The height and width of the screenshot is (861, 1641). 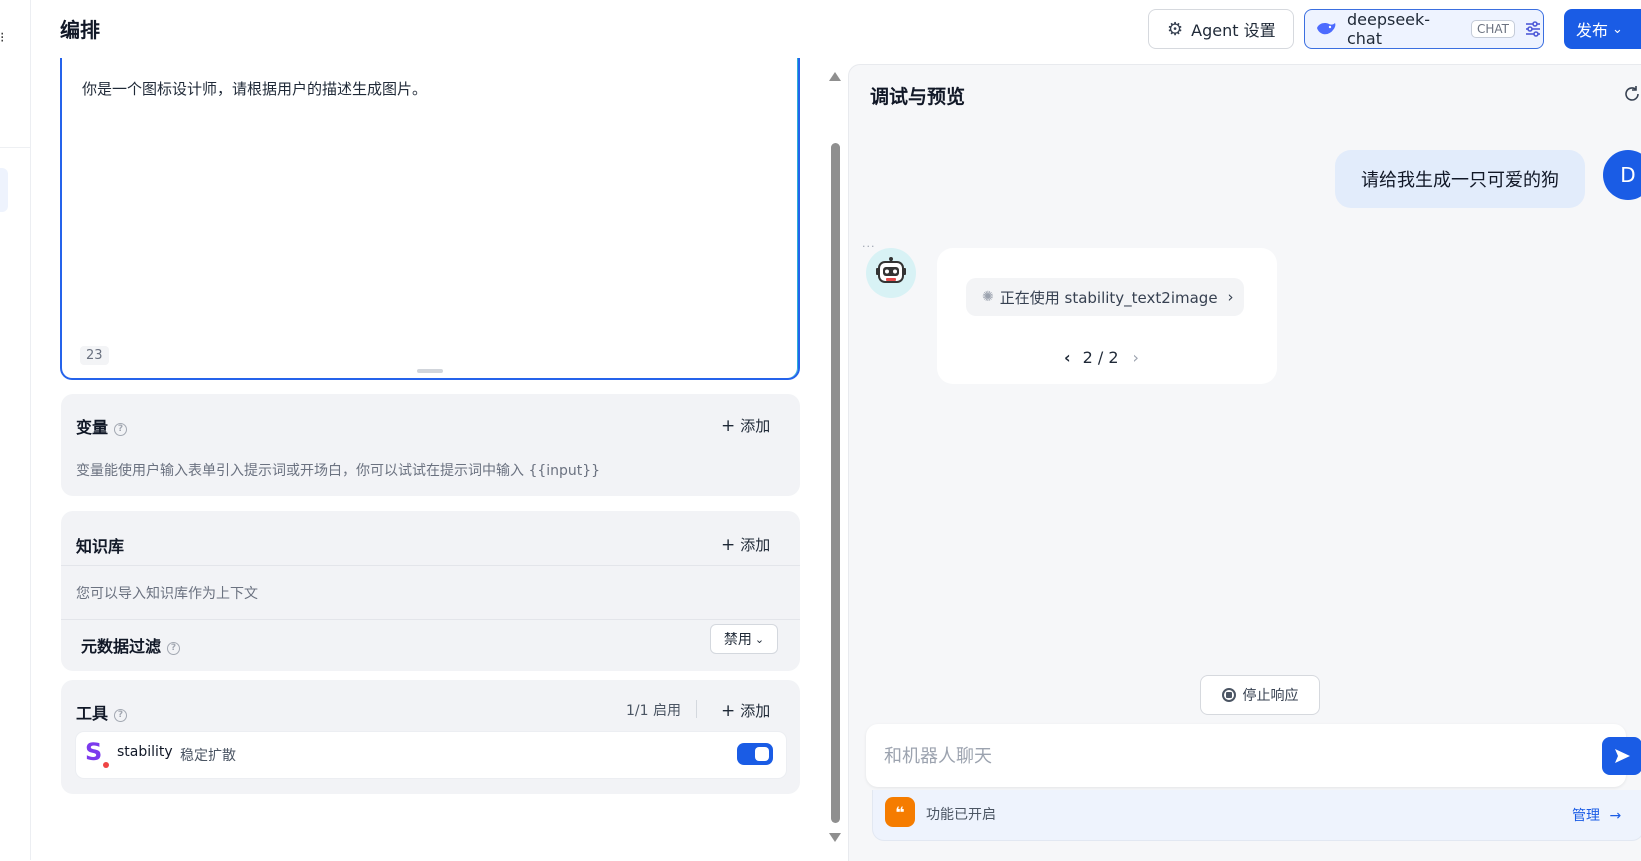 What do you see at coordinates (988, 297) in the screenshot?
I see `loading-spinner-icon: ✺` at bounding box center [988, 297].